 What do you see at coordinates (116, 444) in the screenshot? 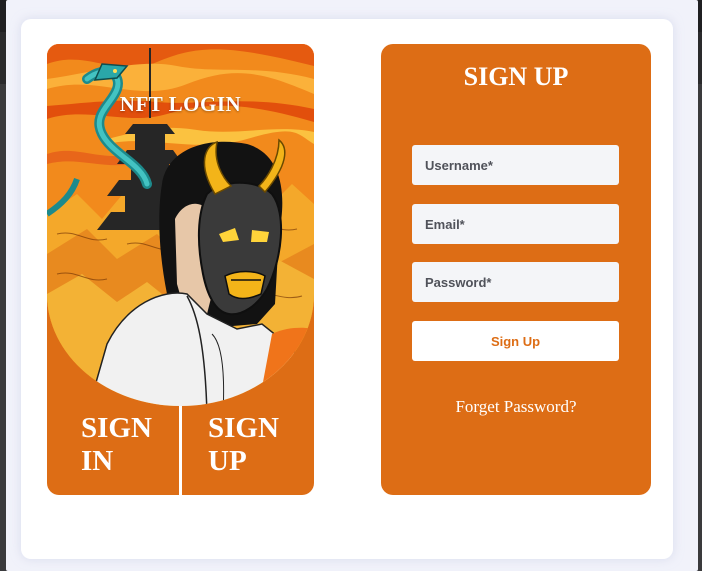
I see `tab-sign-in-label: SIGN IN` at bounding box center [116, 444].